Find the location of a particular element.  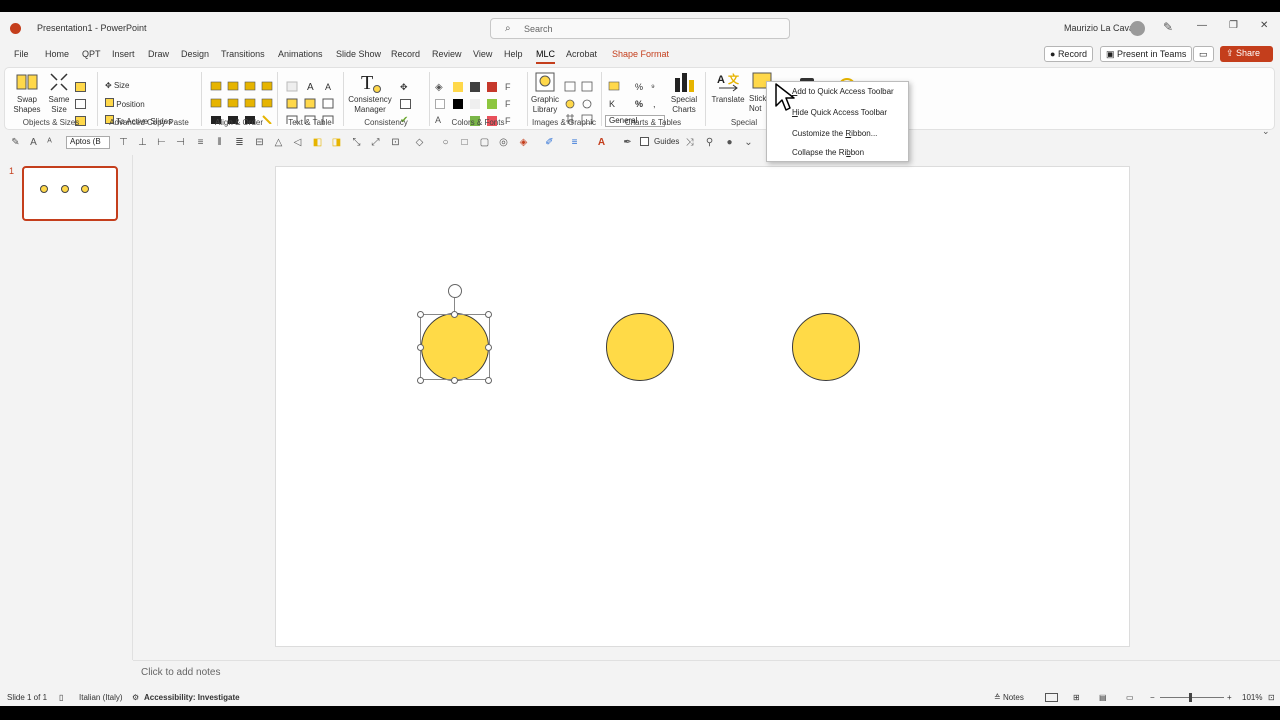

tab-view: View is located at coordinates (482, 54).